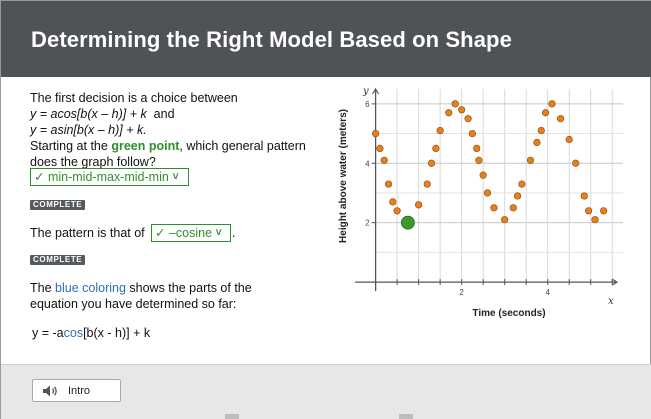 The height and width of the screenshot is (419, 651). I want to click on green-start-point, so click(407, 222).